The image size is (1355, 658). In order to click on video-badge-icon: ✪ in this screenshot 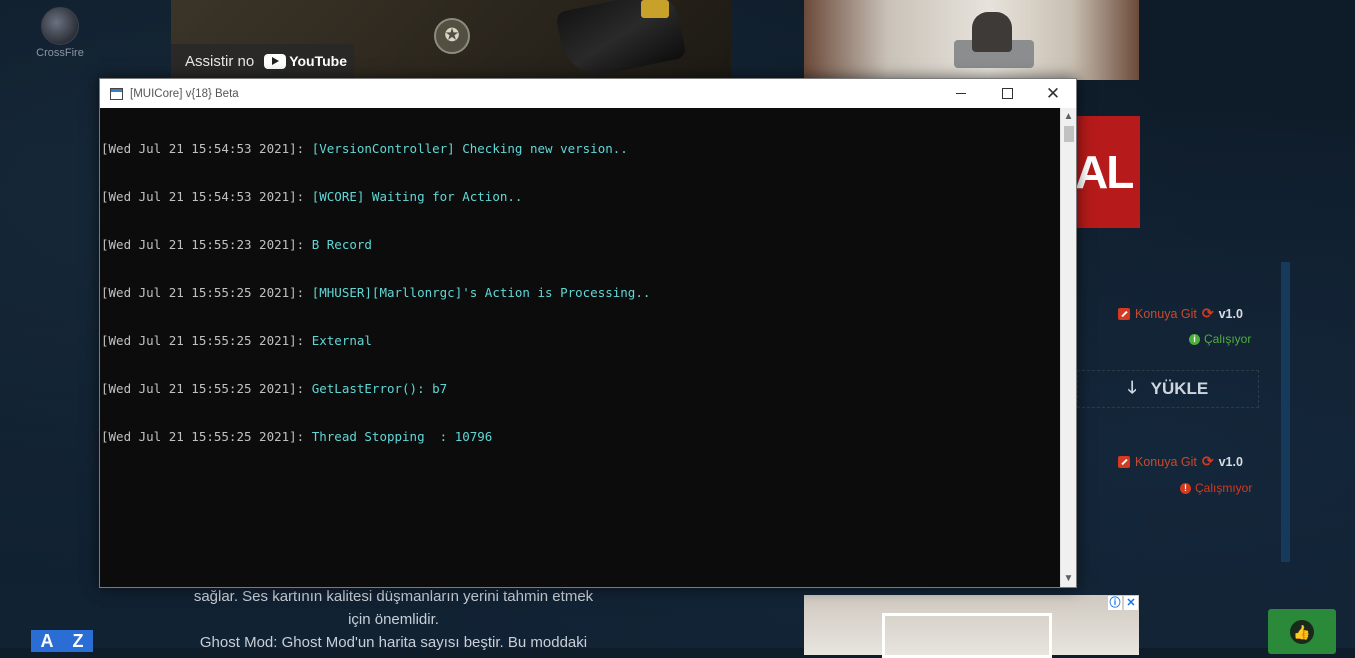, I will do `click(452, 36)`.